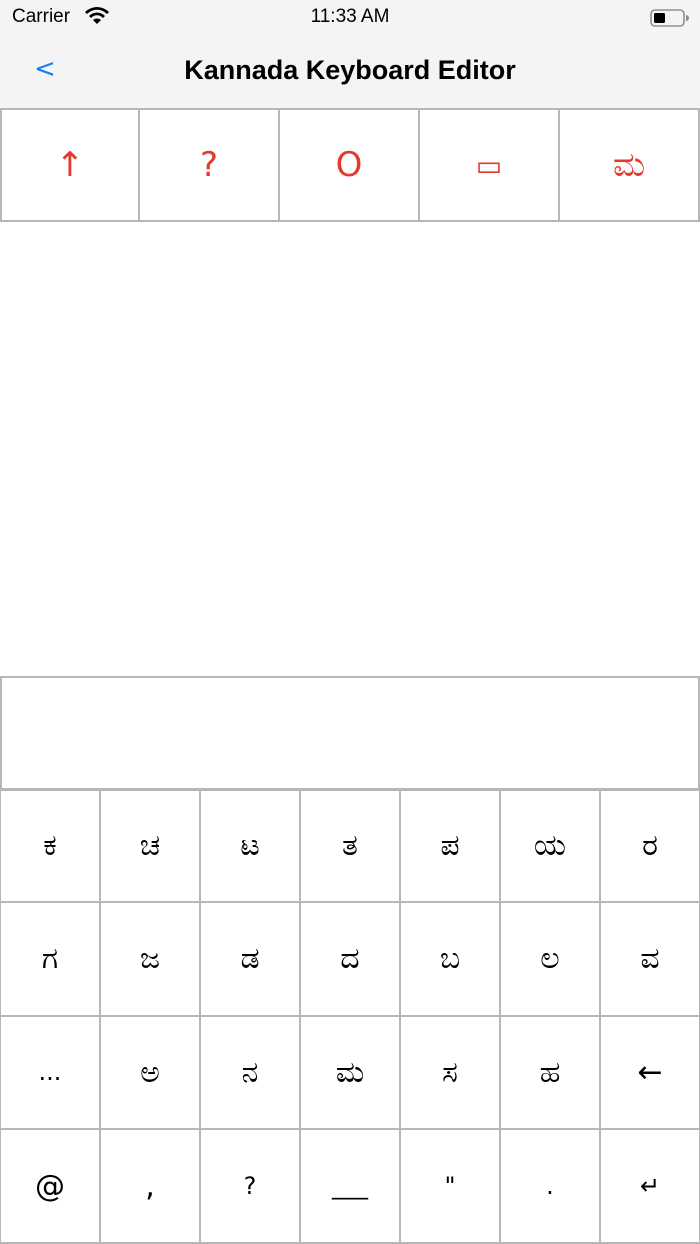 This screenshot has height=1244, width=700. What do you see at coordinates (451, 959) in the screenshot?
I see `key: ಬ` at bounding box center [451, 959].